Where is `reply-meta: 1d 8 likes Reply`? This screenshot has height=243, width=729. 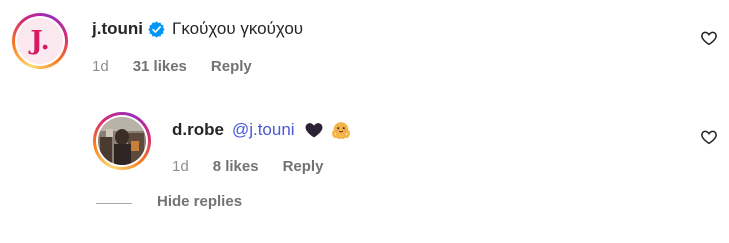
reply-meta: 1d 8 likes Reply is located at coordinates (247, 166).